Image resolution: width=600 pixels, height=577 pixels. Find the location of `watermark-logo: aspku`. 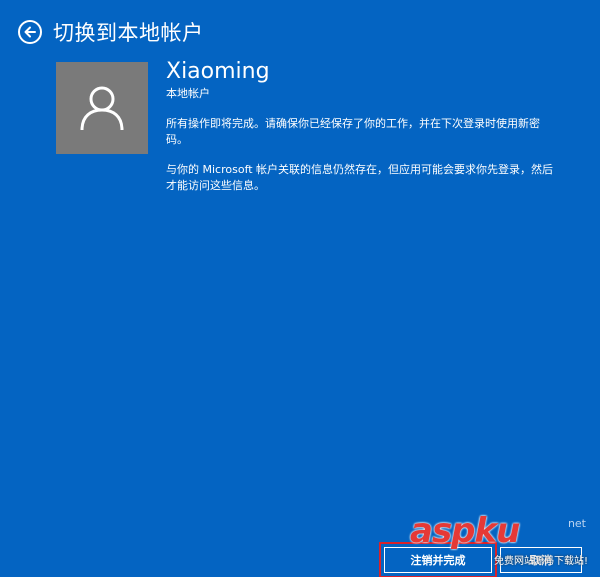

watermark-logo: aspku is located at coordinates (465, 531).